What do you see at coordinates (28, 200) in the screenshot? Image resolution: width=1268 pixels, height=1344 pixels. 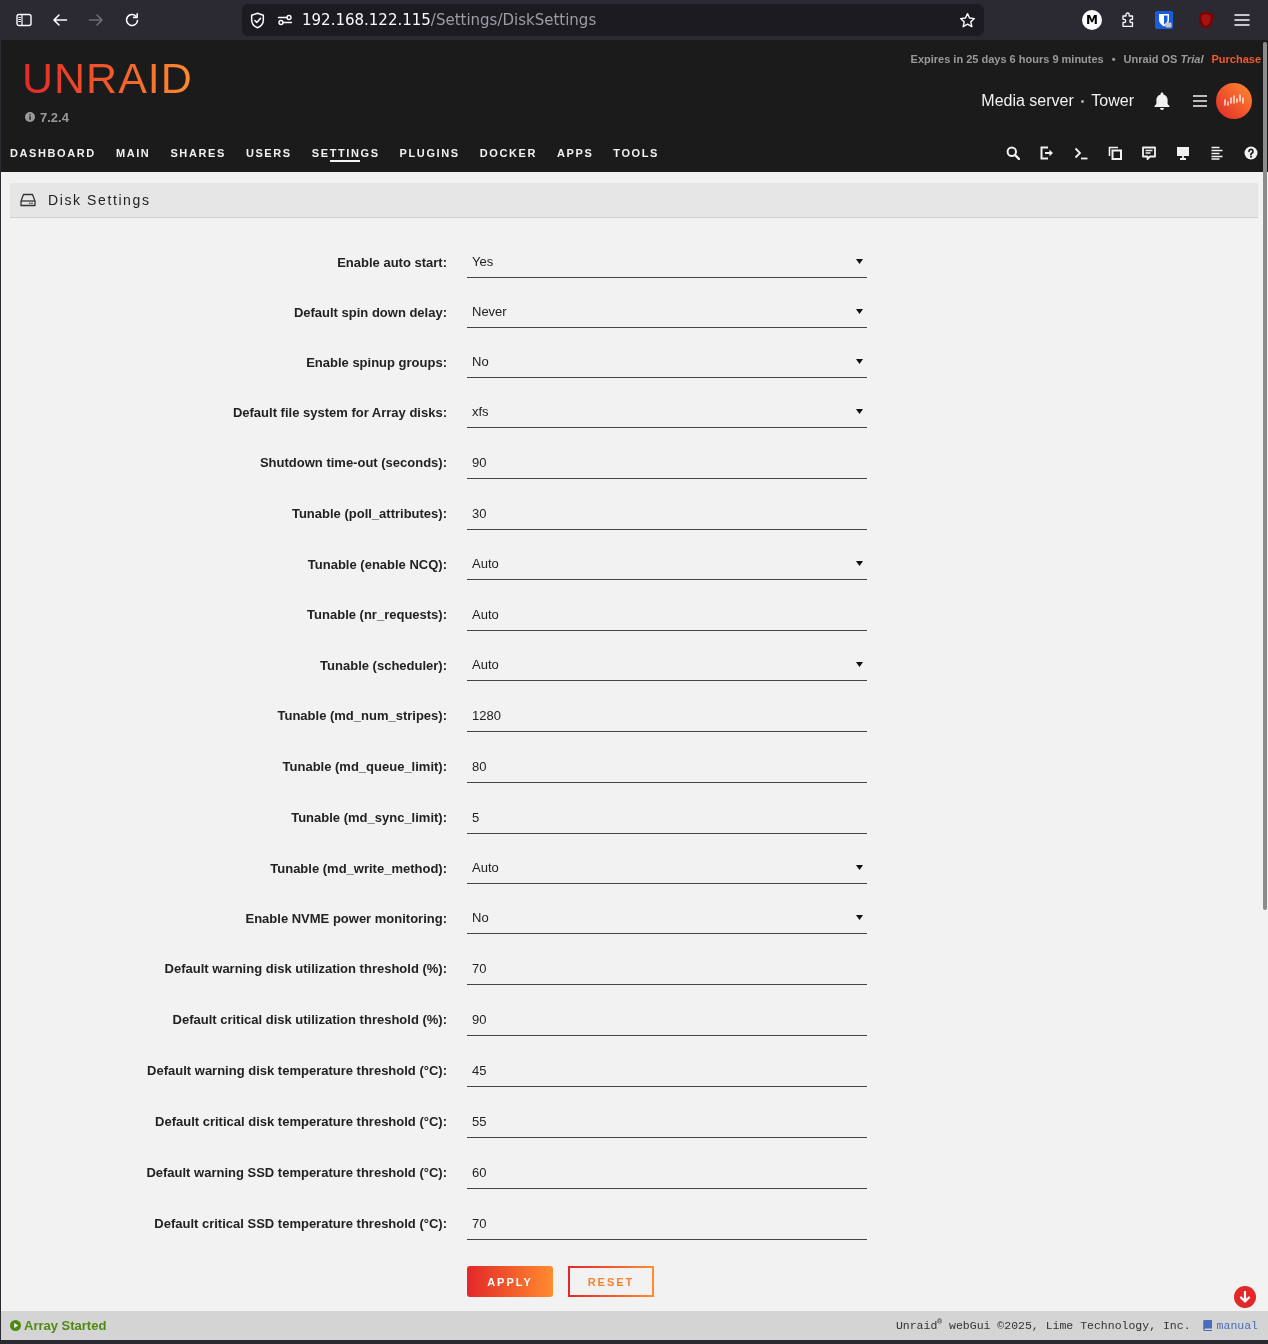 I see `hard-drive-icon` at bounding box center [28, 200].